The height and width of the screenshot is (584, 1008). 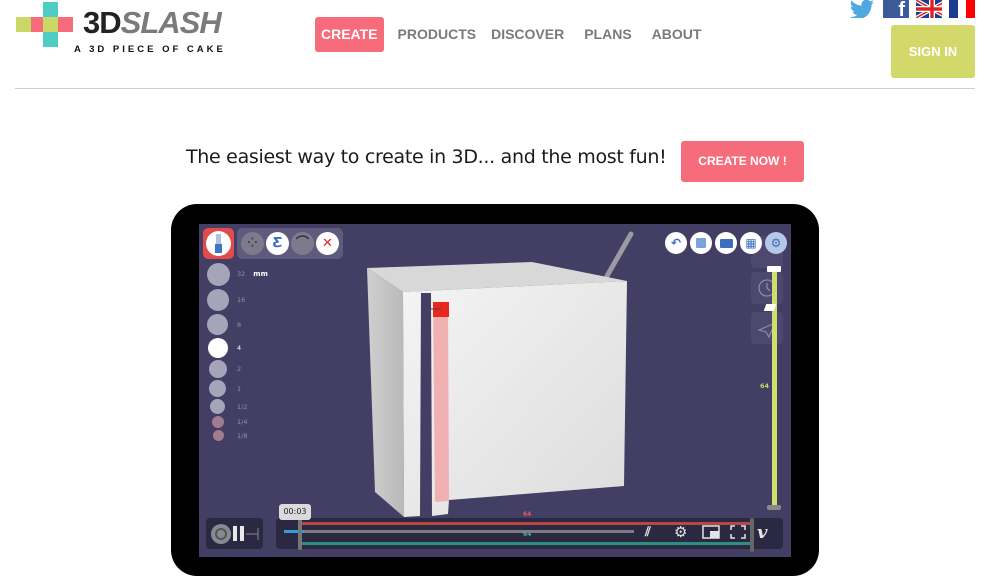 What do you see at coordinates (619, 255) in the screenshot?
I see `tool-stick` at bounding box center [619, 255].